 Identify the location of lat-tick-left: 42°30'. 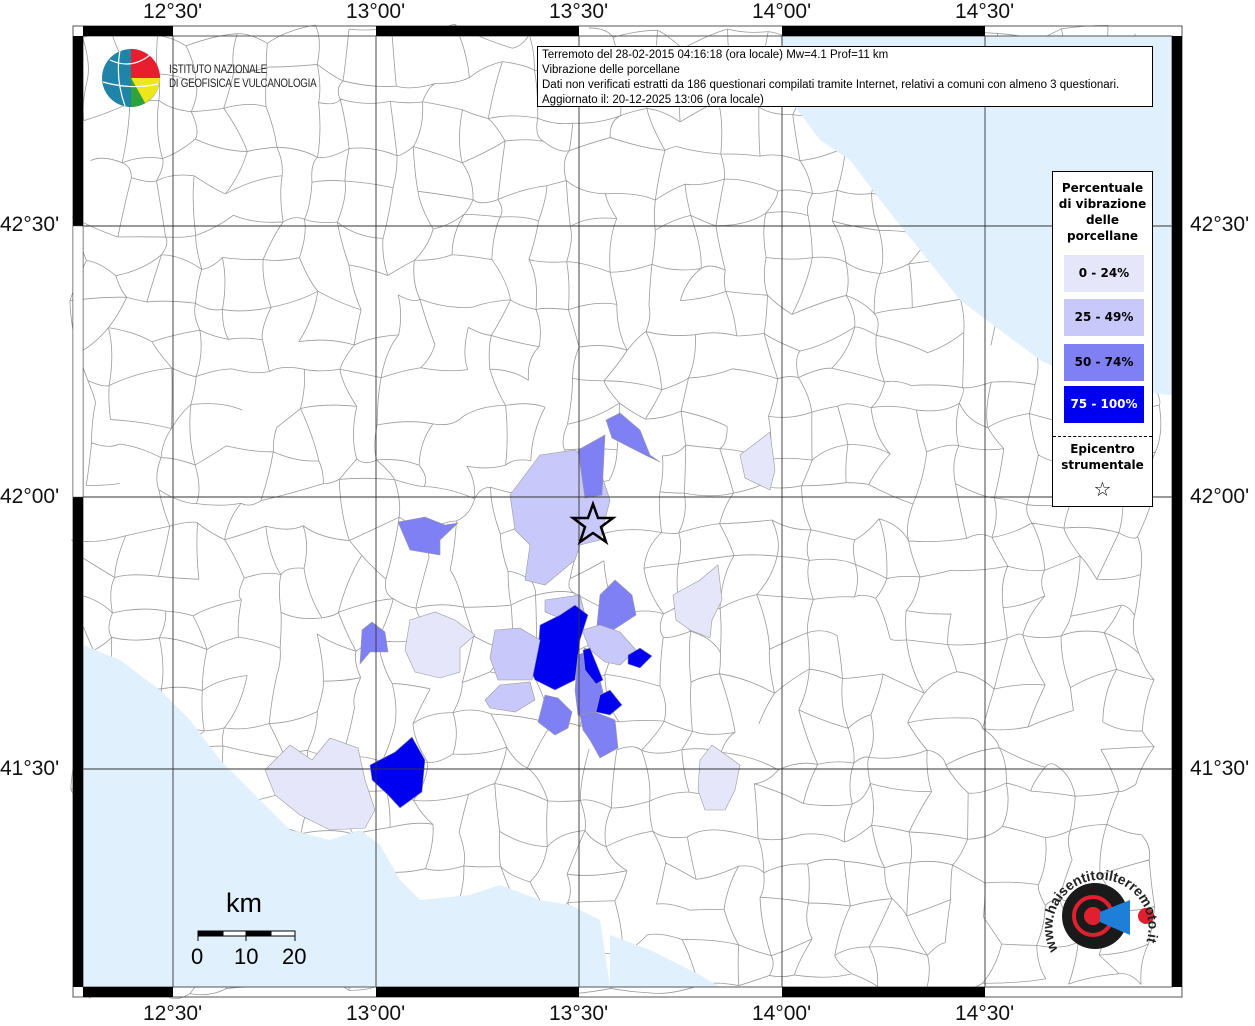
(30, 224).